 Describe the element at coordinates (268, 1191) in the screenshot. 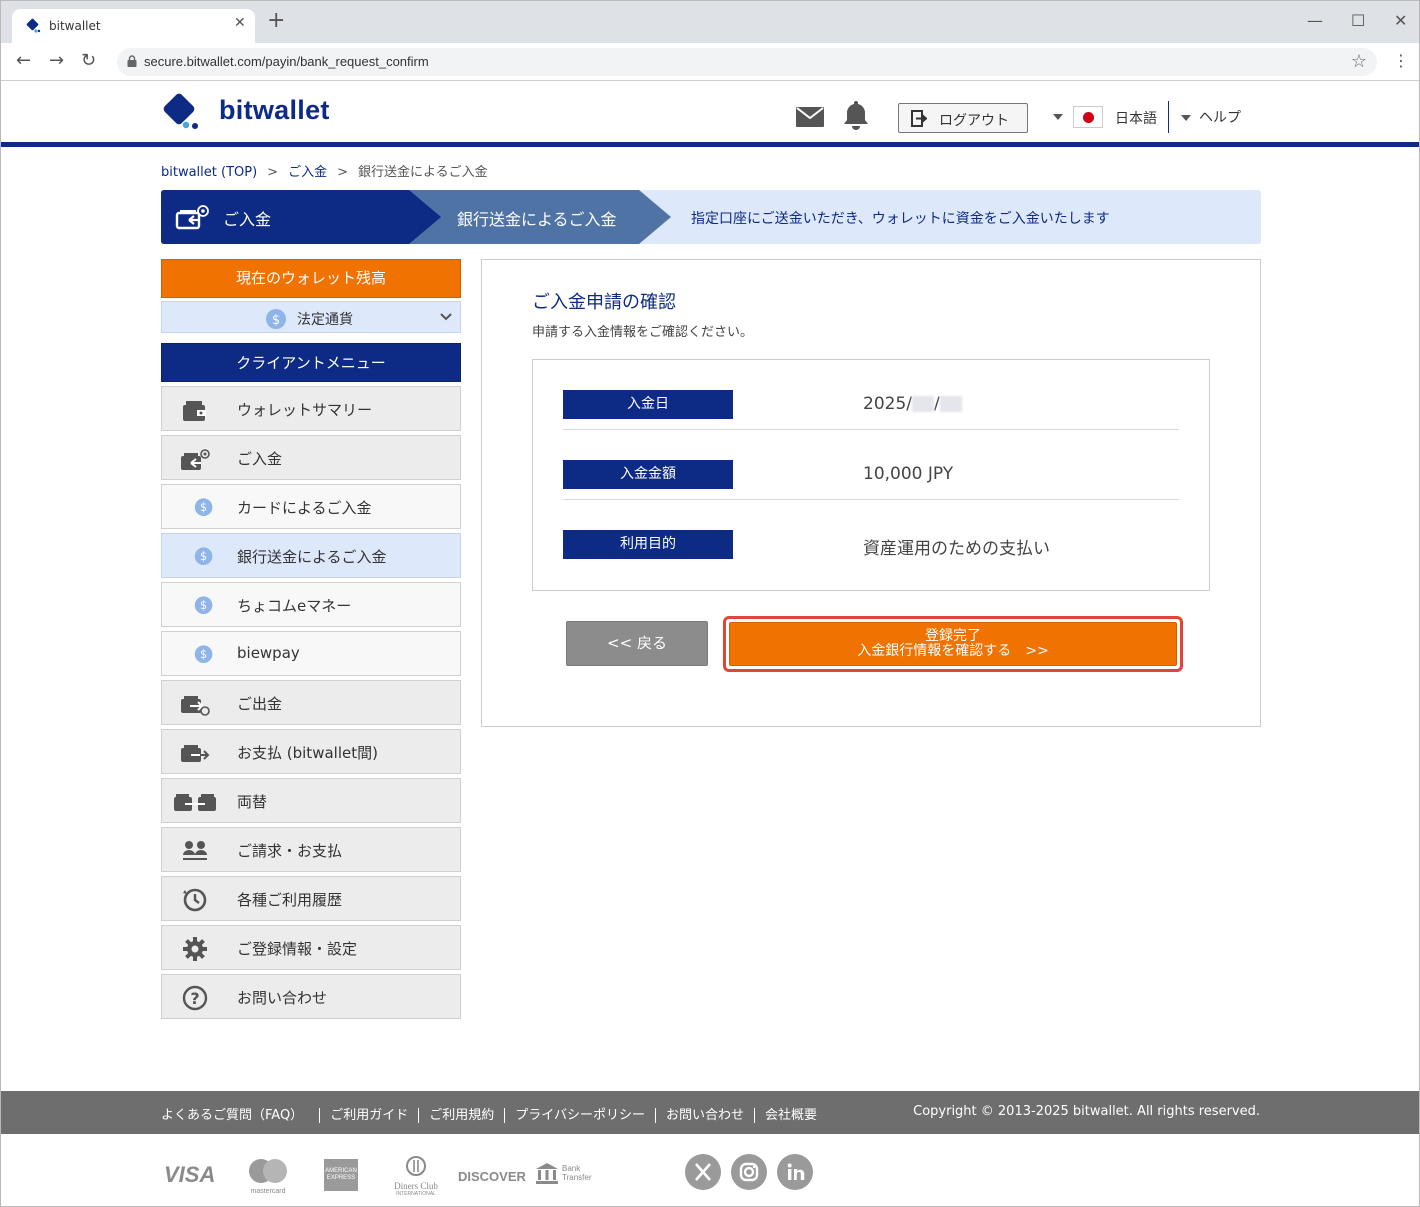

I see `mastercard-text: mastercard` at that location.